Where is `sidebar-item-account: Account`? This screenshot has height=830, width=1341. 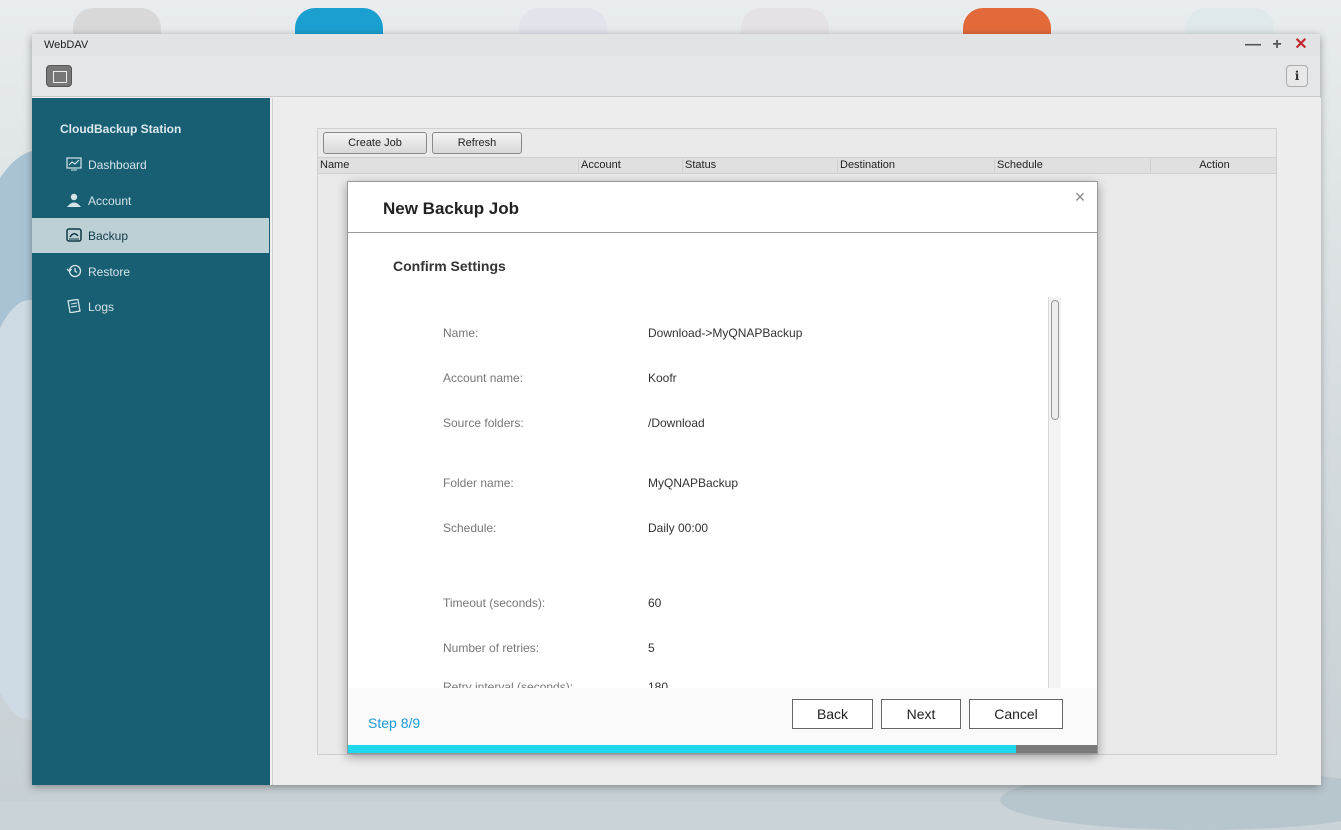 sidebar-item-account: Account is located at coordinates (150, 200).